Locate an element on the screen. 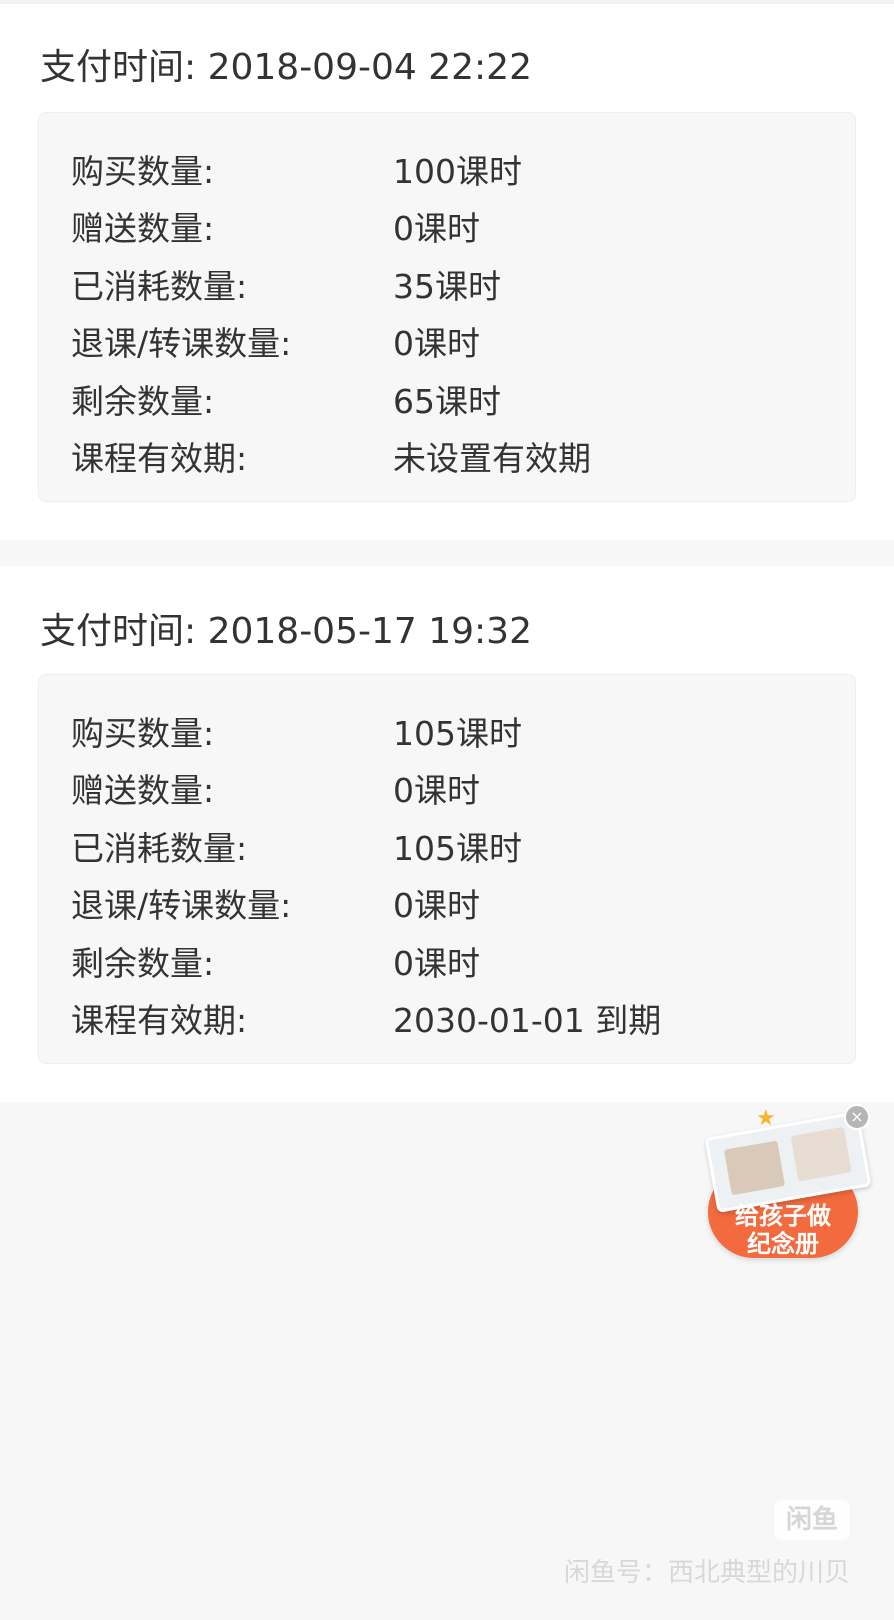 The image size is (894, 1620). detail-row-validity: 课程有效期: 2030-01-01 到期 is located at coordinates (451, 1019).